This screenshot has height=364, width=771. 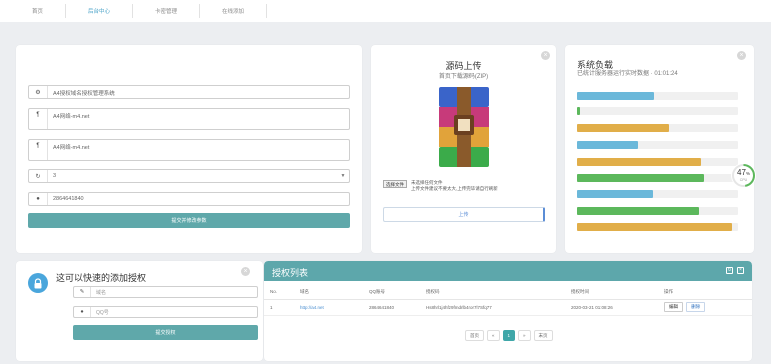 I want to click on site-name-2-value: A4网络-m4.net, so click(x=198, y=150).